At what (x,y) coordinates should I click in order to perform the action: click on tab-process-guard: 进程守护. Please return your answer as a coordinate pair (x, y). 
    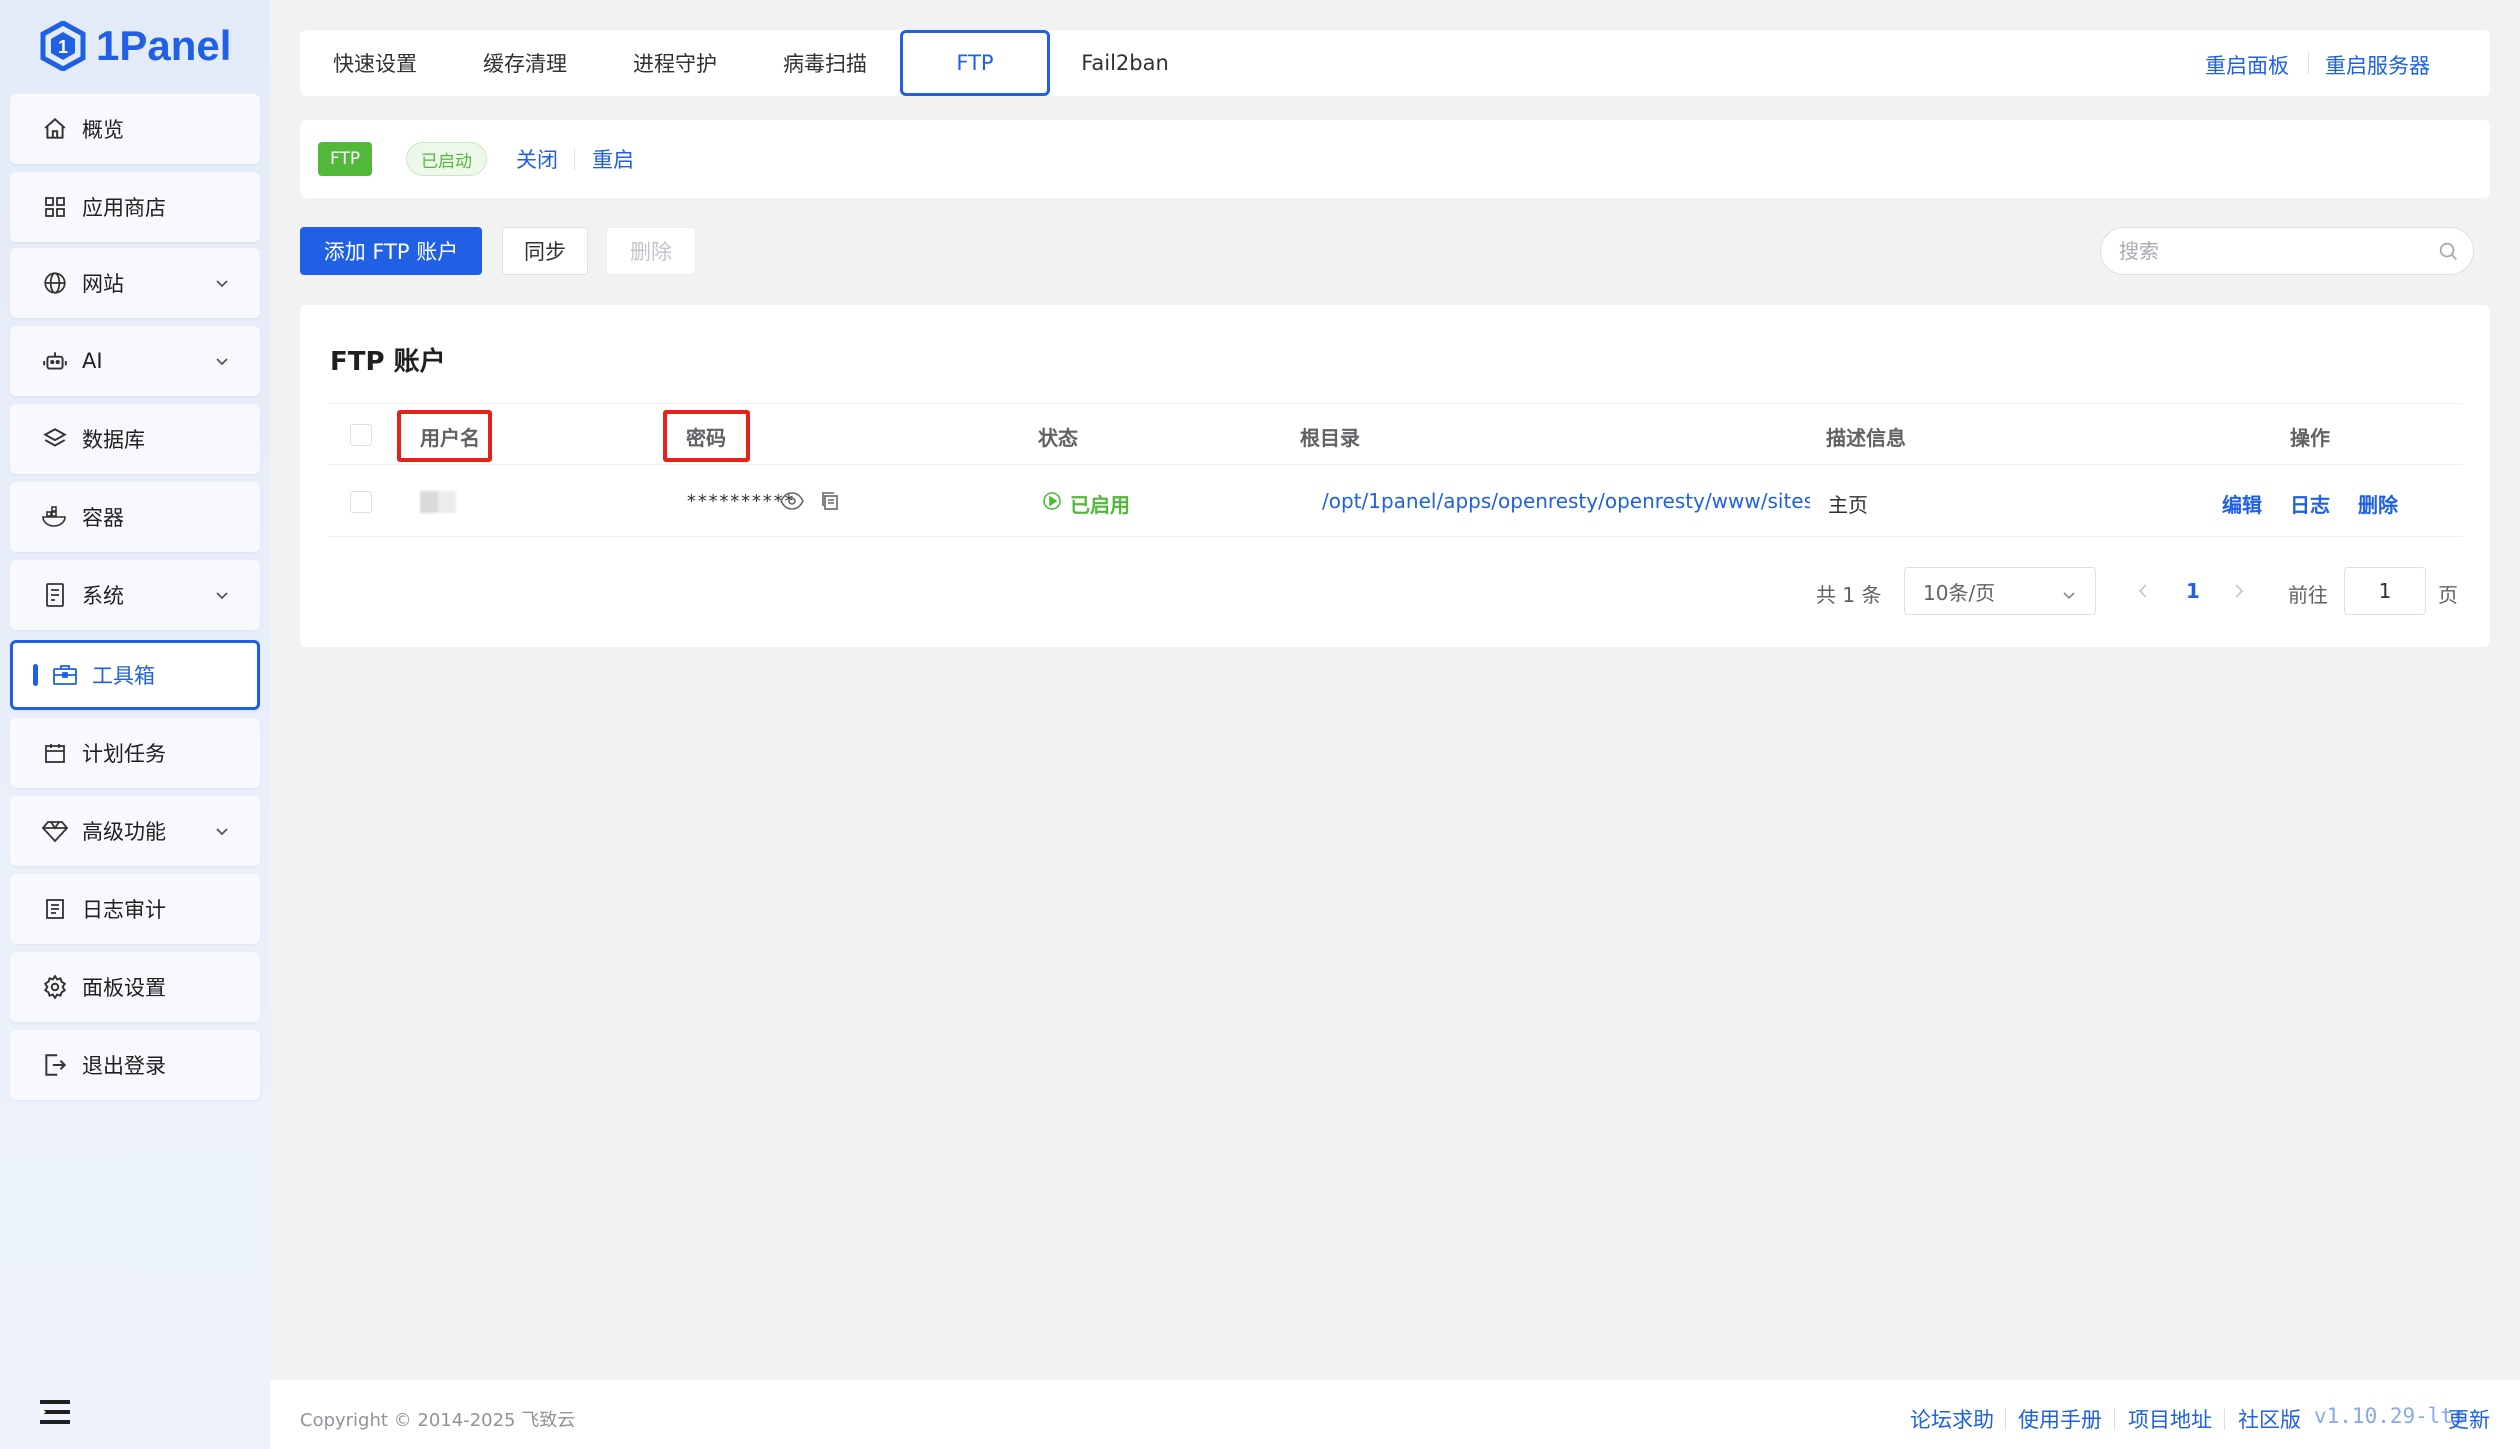
    Looking at the image, I should click on (675, 63).